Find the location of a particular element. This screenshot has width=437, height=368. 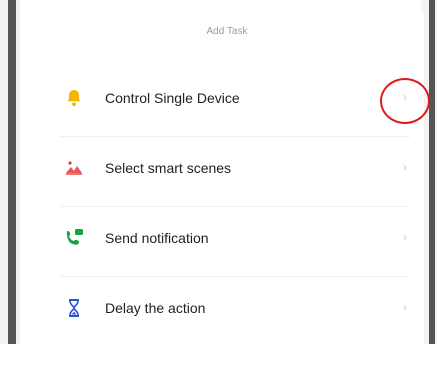

option-label-select-smart-scenes: Select smart scenes is located at coordinates (168, 168).